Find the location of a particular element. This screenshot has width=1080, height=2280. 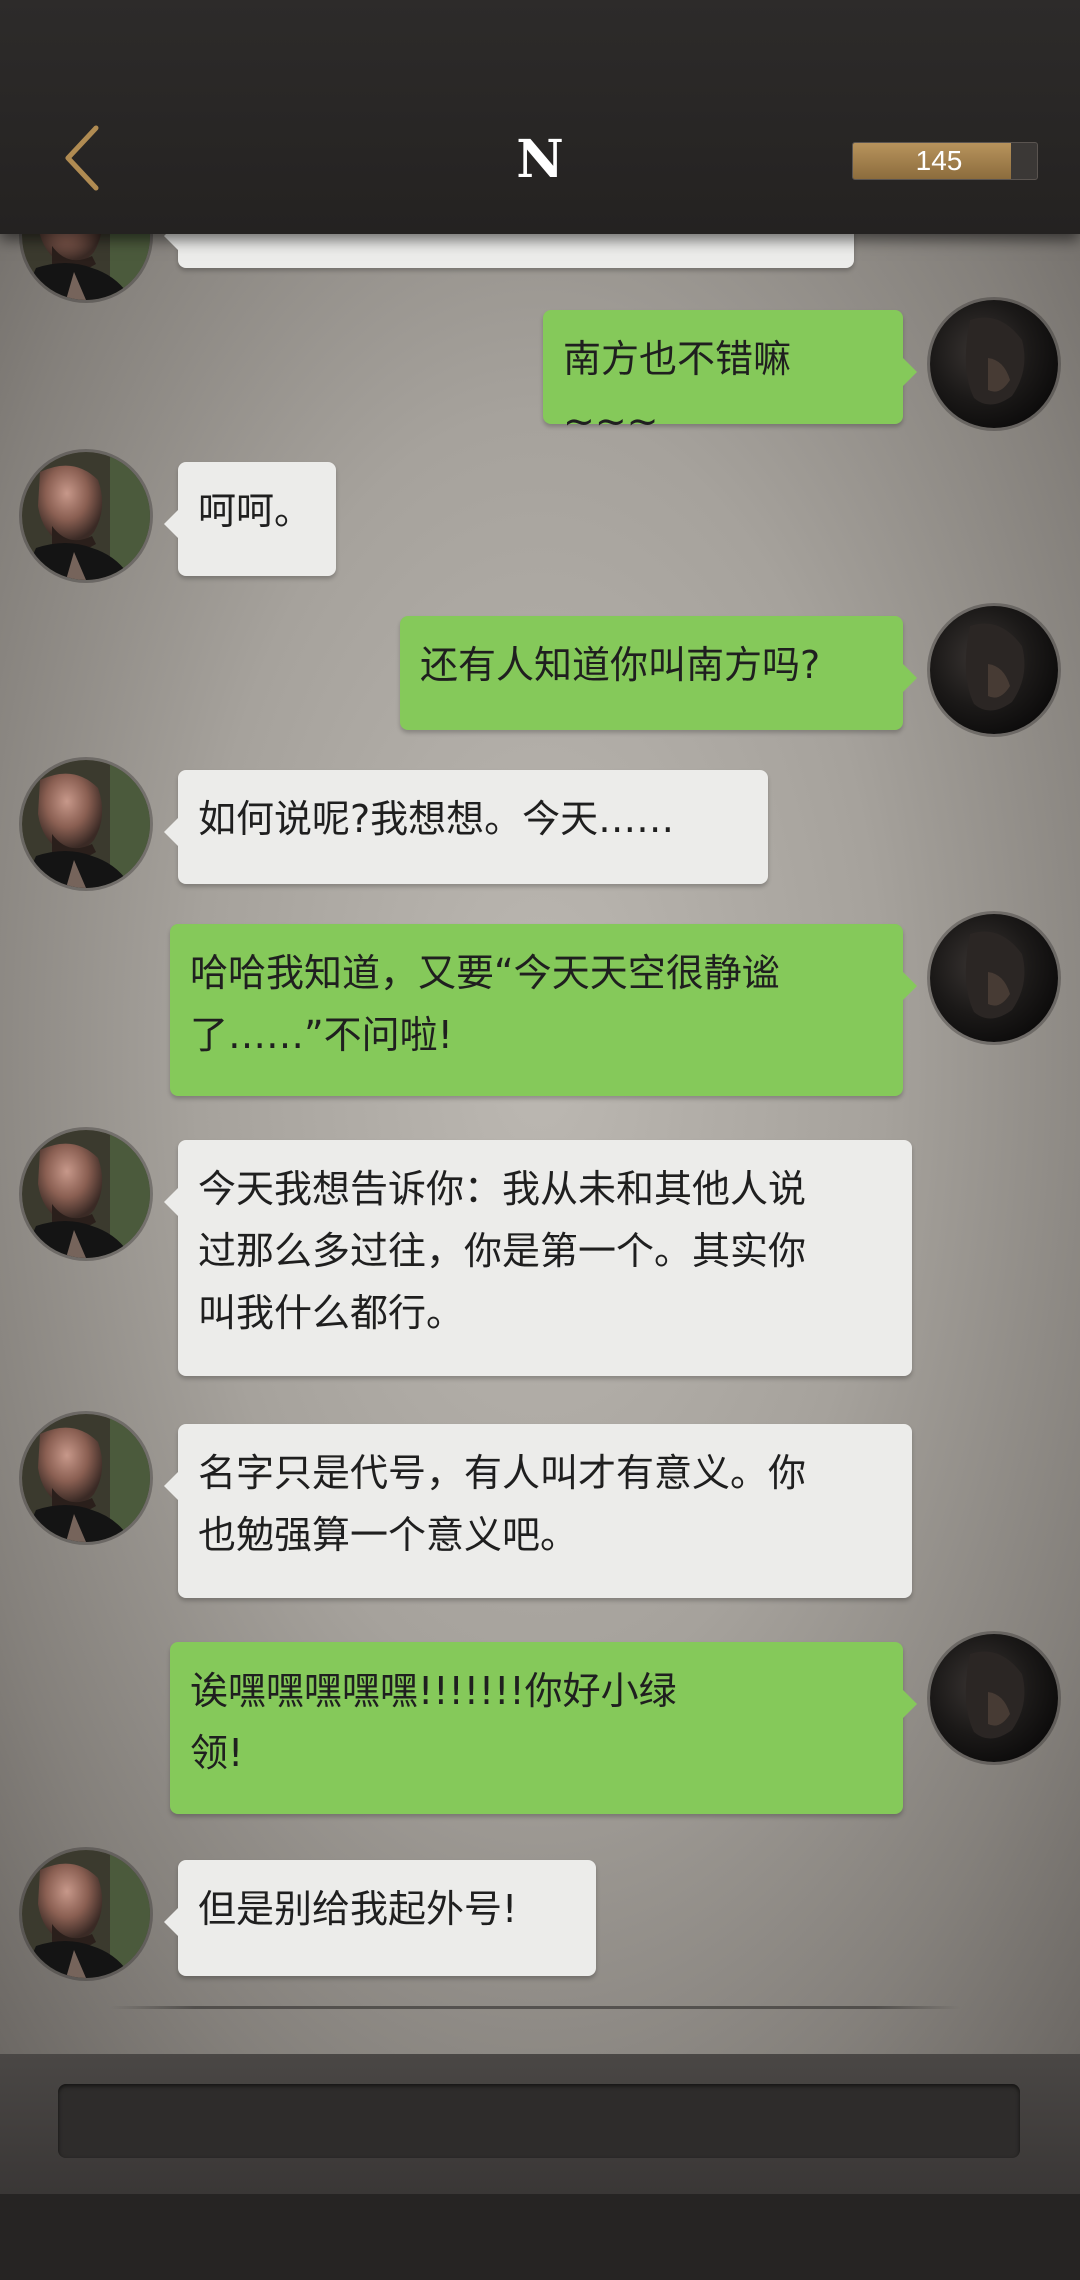

message-bubble-sent: 南方也不错嘛~~~ is located at coordinates (730, 376).